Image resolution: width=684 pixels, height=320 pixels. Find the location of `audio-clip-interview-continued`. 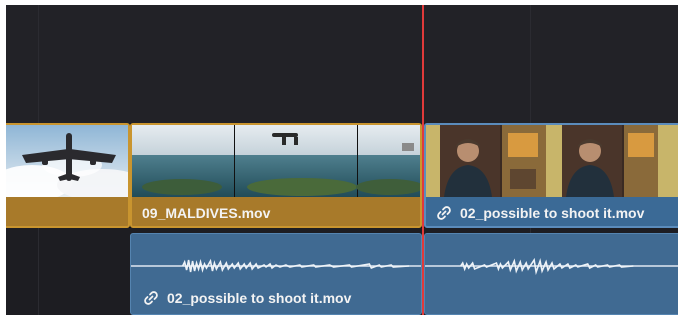

audio-clip-interview-continued is located at coordinates (551, 274).